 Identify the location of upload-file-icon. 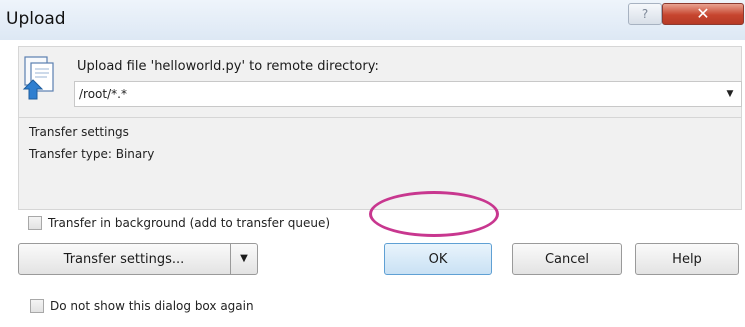
(38, 78).